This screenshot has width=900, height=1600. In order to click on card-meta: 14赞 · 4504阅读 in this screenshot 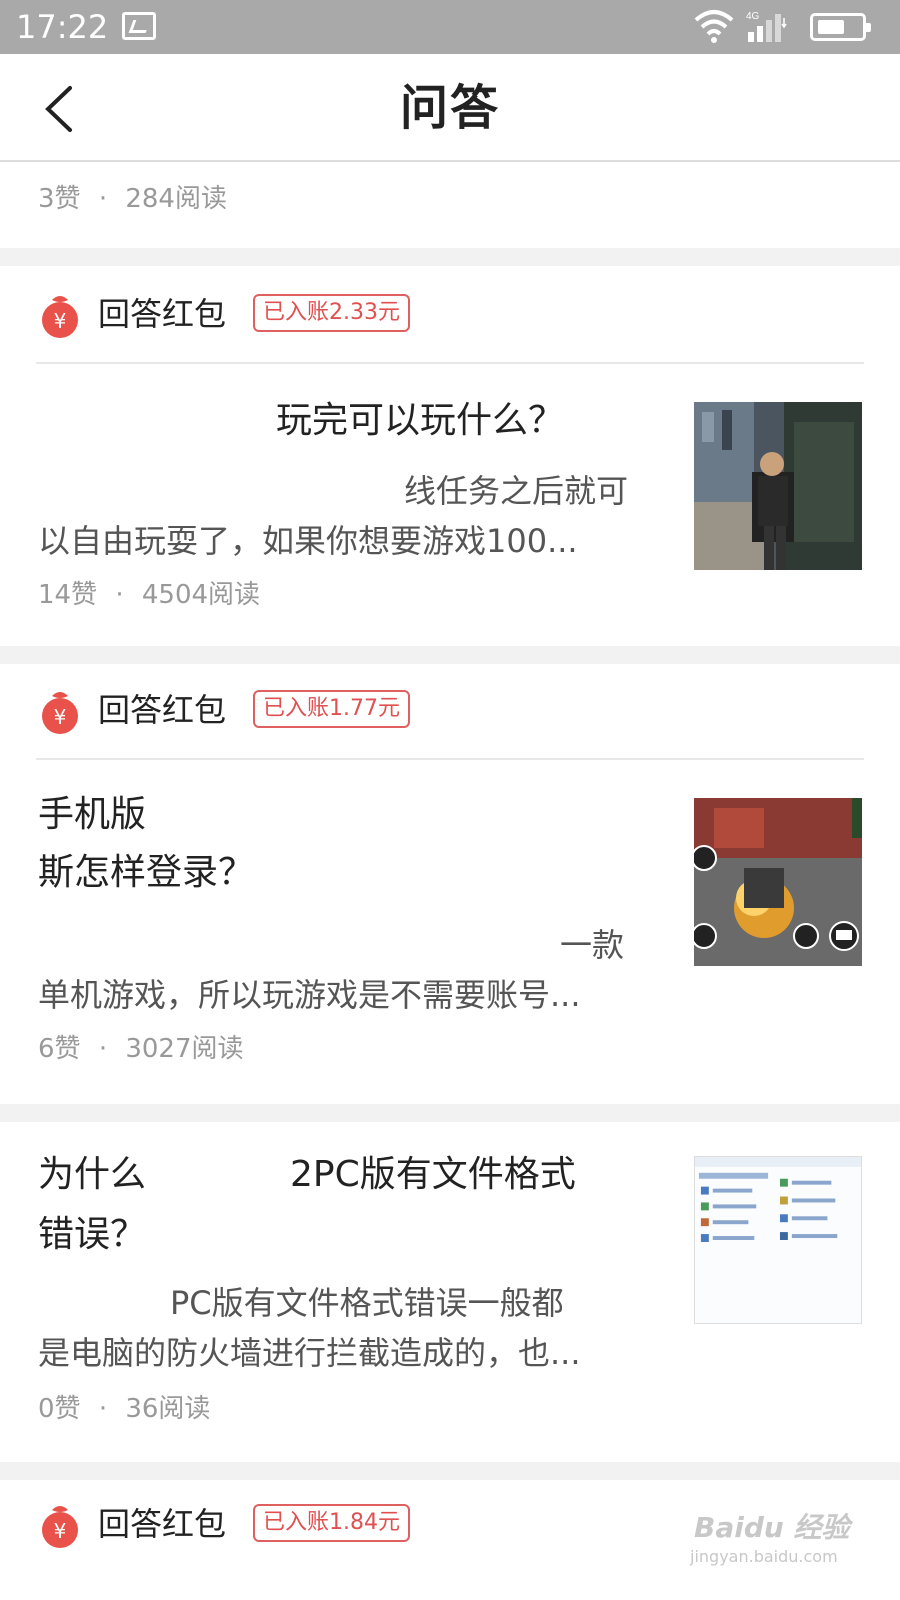, I will do `click(149, 595)`.